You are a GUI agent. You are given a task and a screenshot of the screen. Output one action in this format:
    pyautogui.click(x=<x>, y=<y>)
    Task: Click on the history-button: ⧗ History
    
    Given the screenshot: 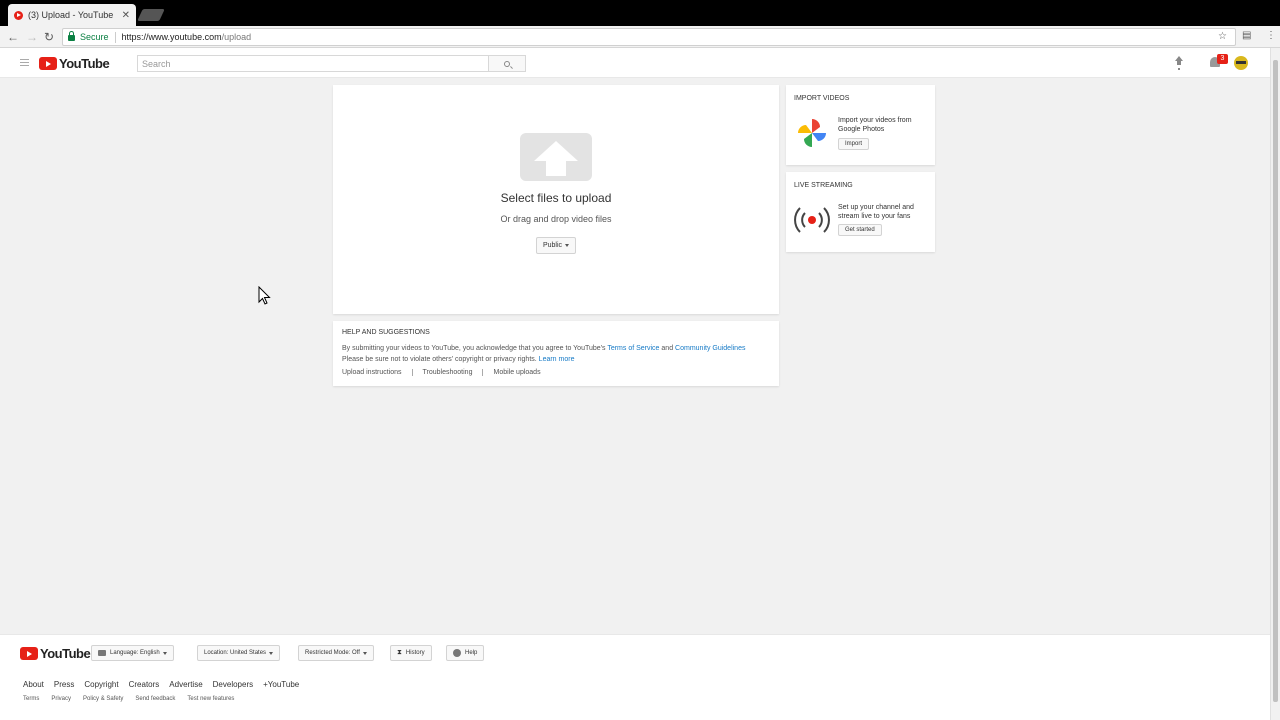 What is the action you would take?
    pyautogui.click(x=411, y=653)
    